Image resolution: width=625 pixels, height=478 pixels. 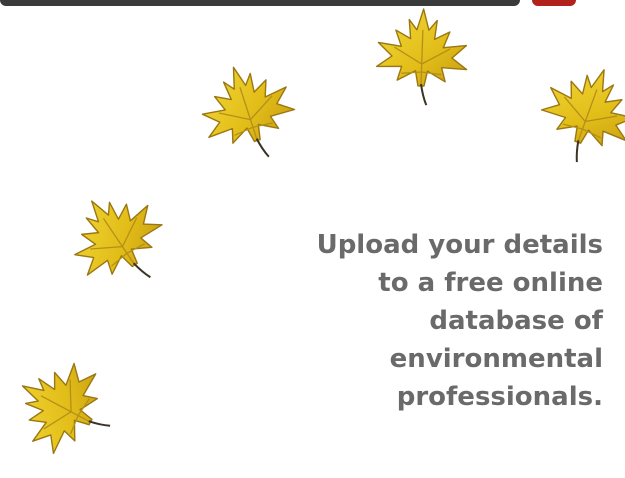 I want to click on header-strip, so click(x=312, y=4).